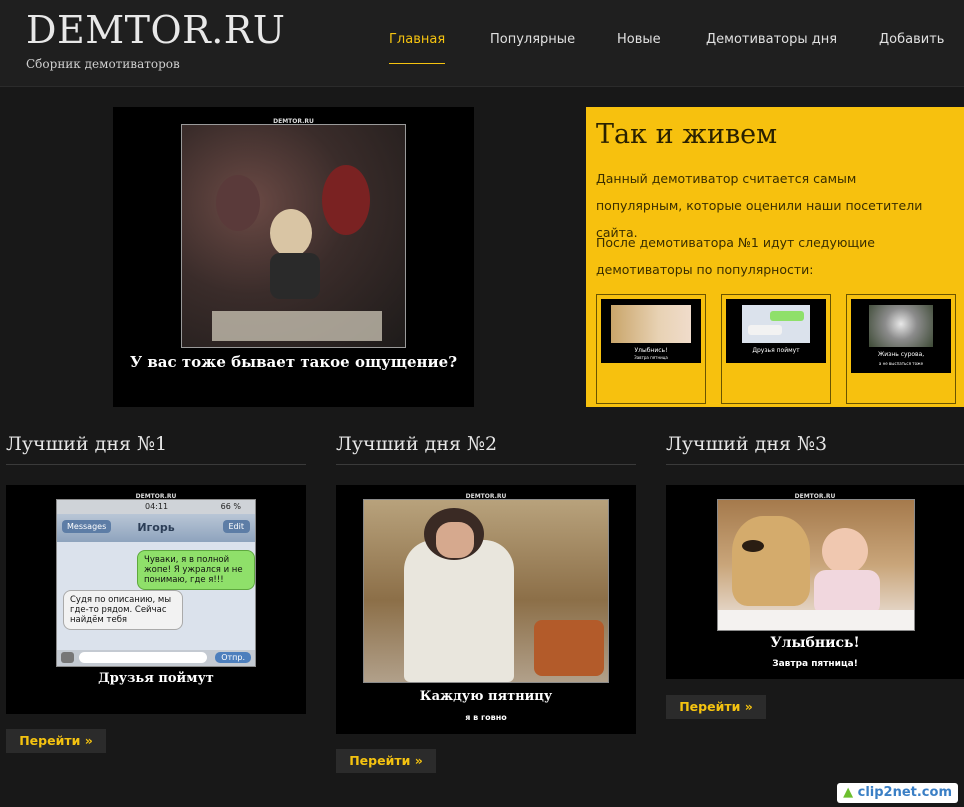 Image resolution: width=964 pixels, height=807 pixels. Describe the element at coordinates (747, 444) in the screenshot. I see `best-3-title: Лучший дня №3` at that location.